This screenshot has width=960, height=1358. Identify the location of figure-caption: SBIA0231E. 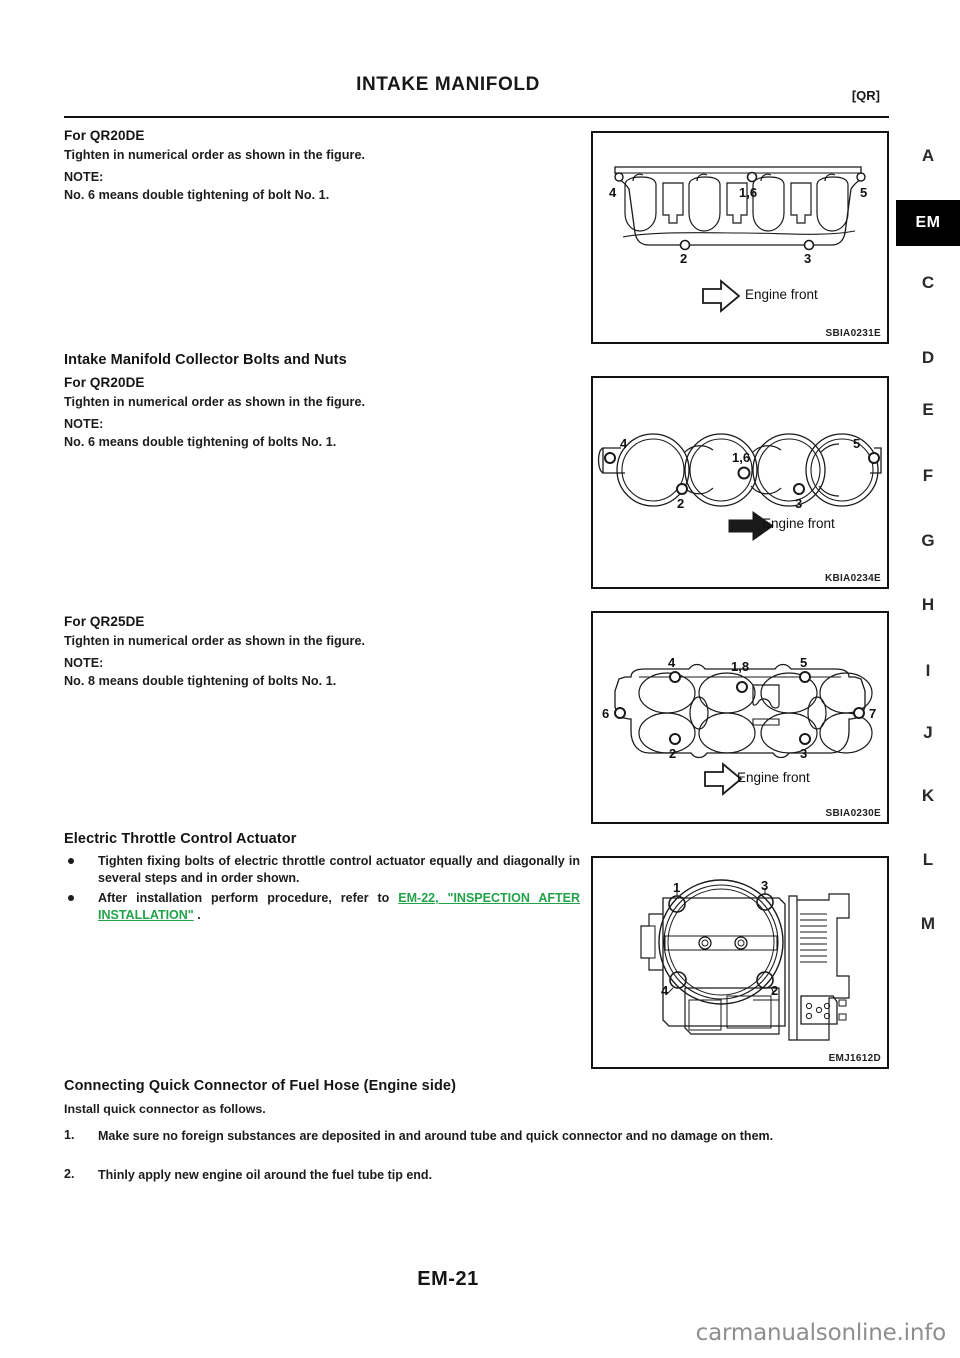
(853, 333).